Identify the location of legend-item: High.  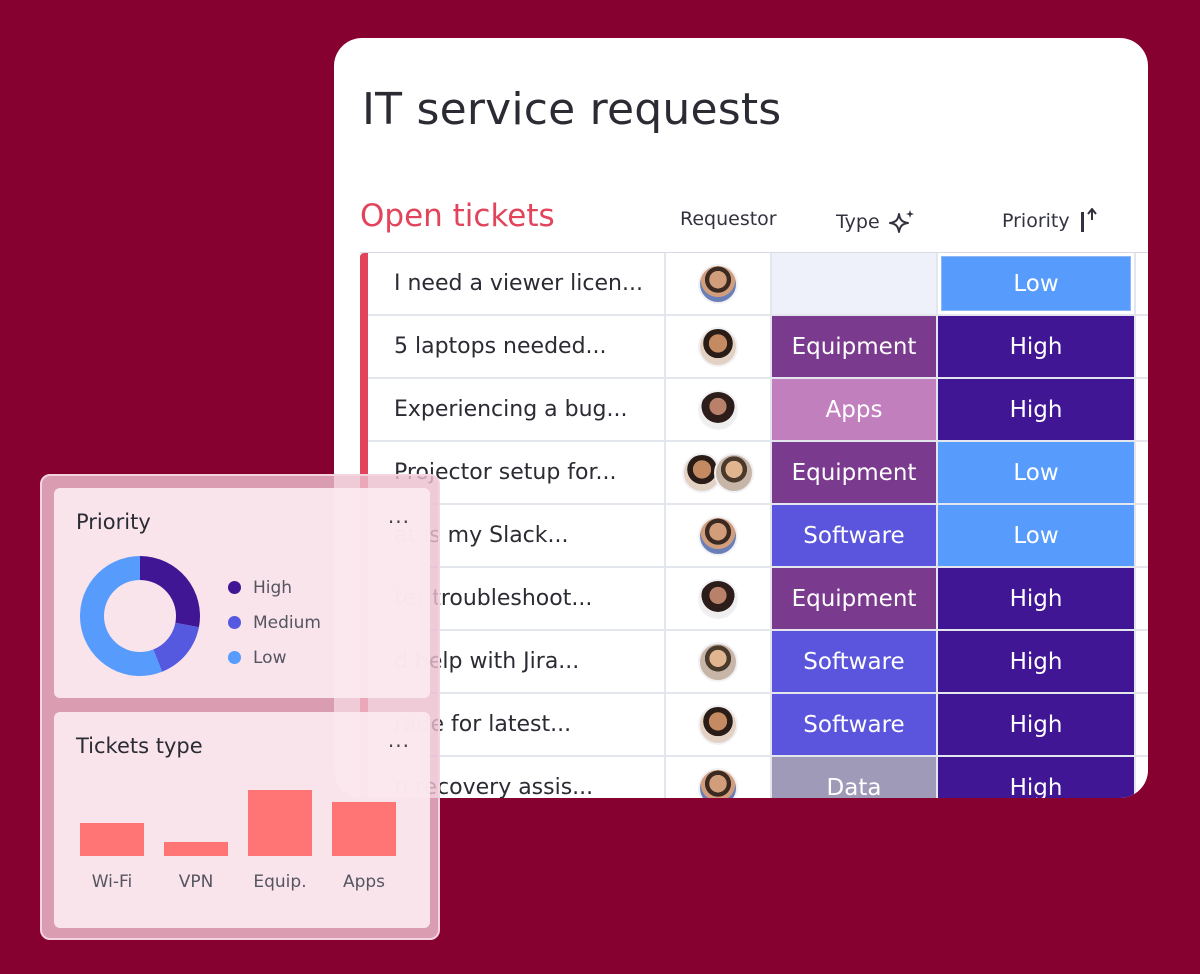
(274, 587).